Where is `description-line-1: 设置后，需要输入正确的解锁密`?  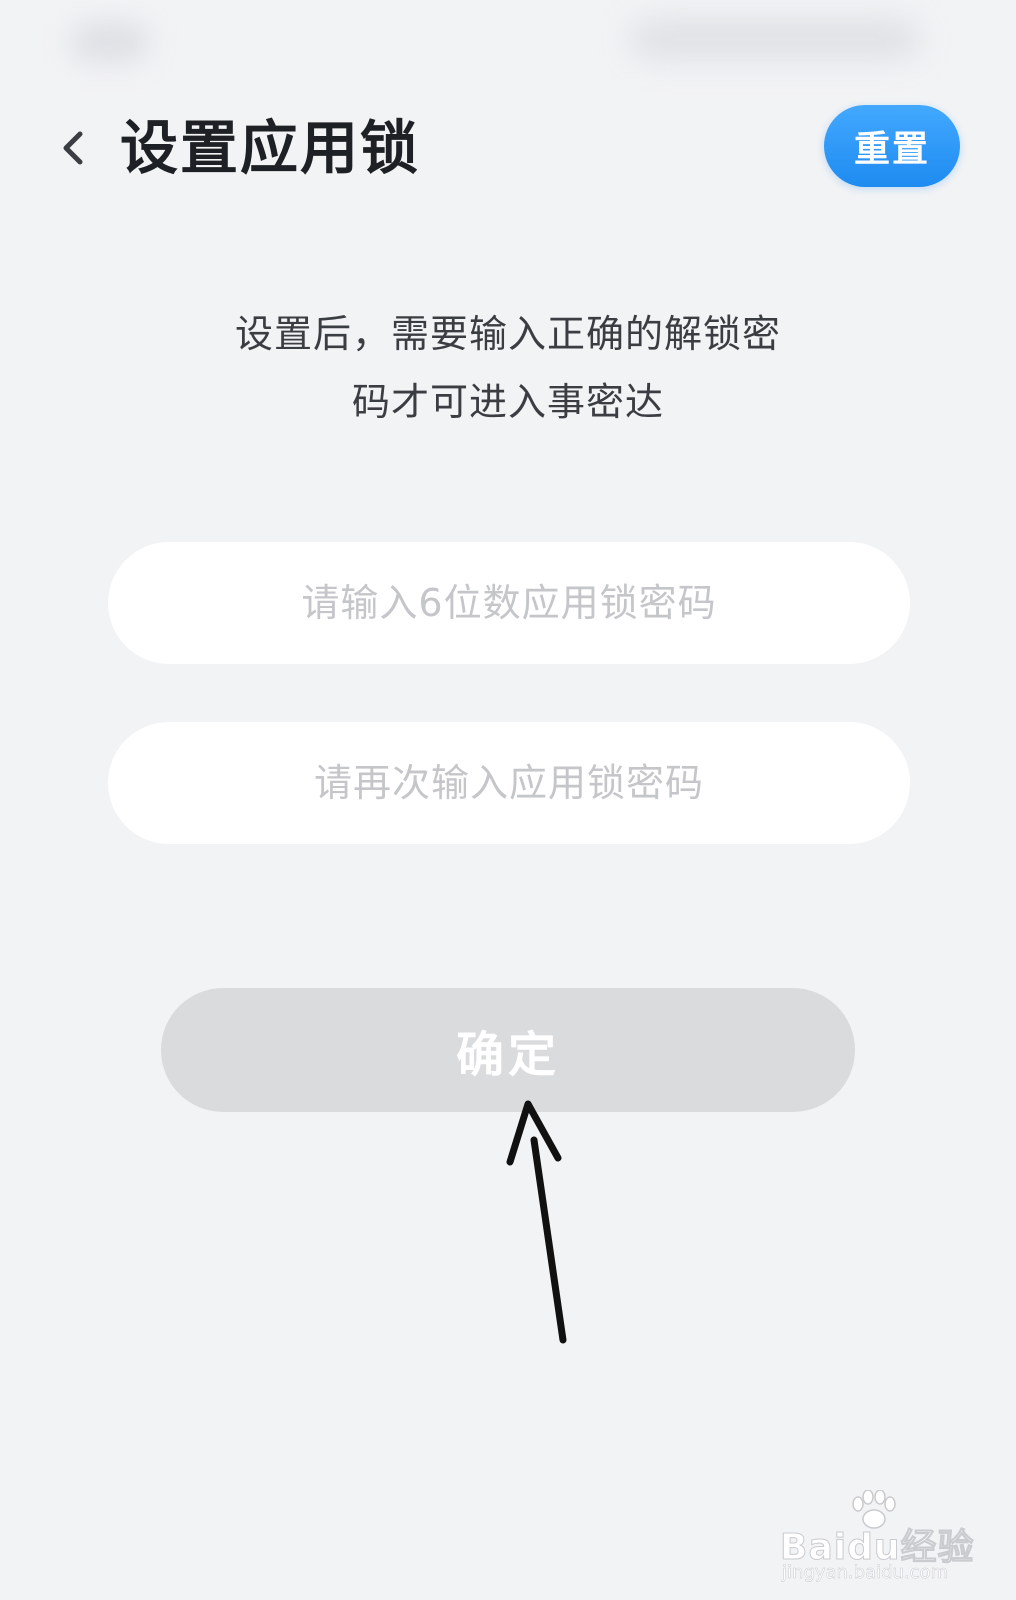
description-line-1: 设置后，需要输入正确的解锁密 is located at coordinates (507, 334).